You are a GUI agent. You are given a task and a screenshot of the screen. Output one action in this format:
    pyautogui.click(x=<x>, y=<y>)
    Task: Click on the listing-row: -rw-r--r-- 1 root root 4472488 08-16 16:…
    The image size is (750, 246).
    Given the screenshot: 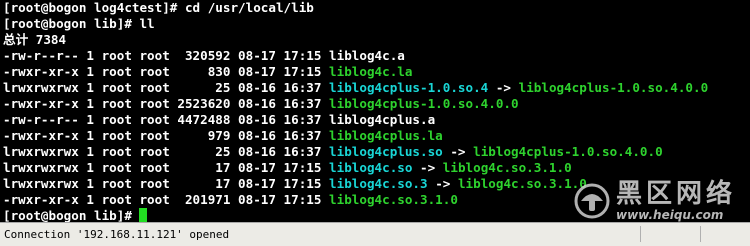 What is the action you would take?
    pyautogui.click(x=355, y=120)
    